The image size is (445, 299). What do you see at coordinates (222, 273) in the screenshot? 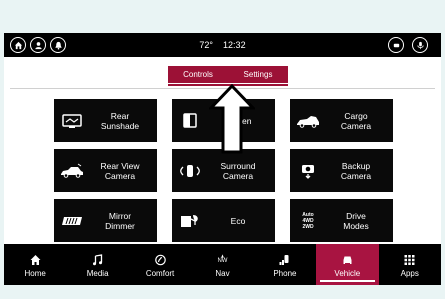
I see `nav-label: Nav` at bounding box center [222, 273].